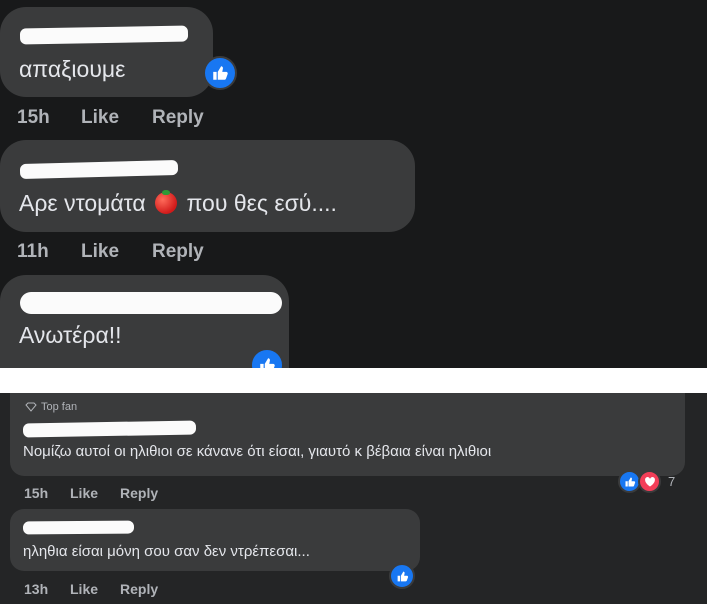 This screenshot has width=707, height=604. I want to click on comment-text: Ανωτέρα!!, so click(70, 335).